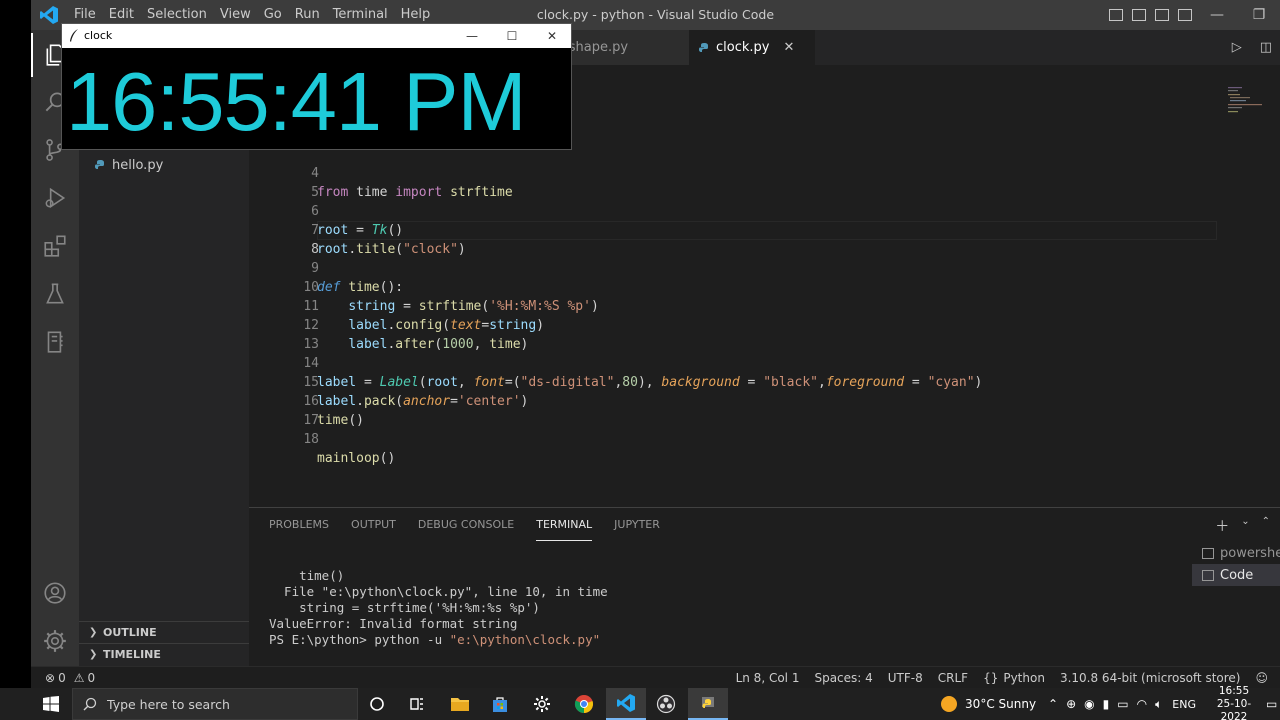 Image resolution: width=1280 pixels, height=720 pixels. What do you see at coordinates (417, 704) in the screenshot?
I see `task-view-icon` at bounding box center [417, 704].